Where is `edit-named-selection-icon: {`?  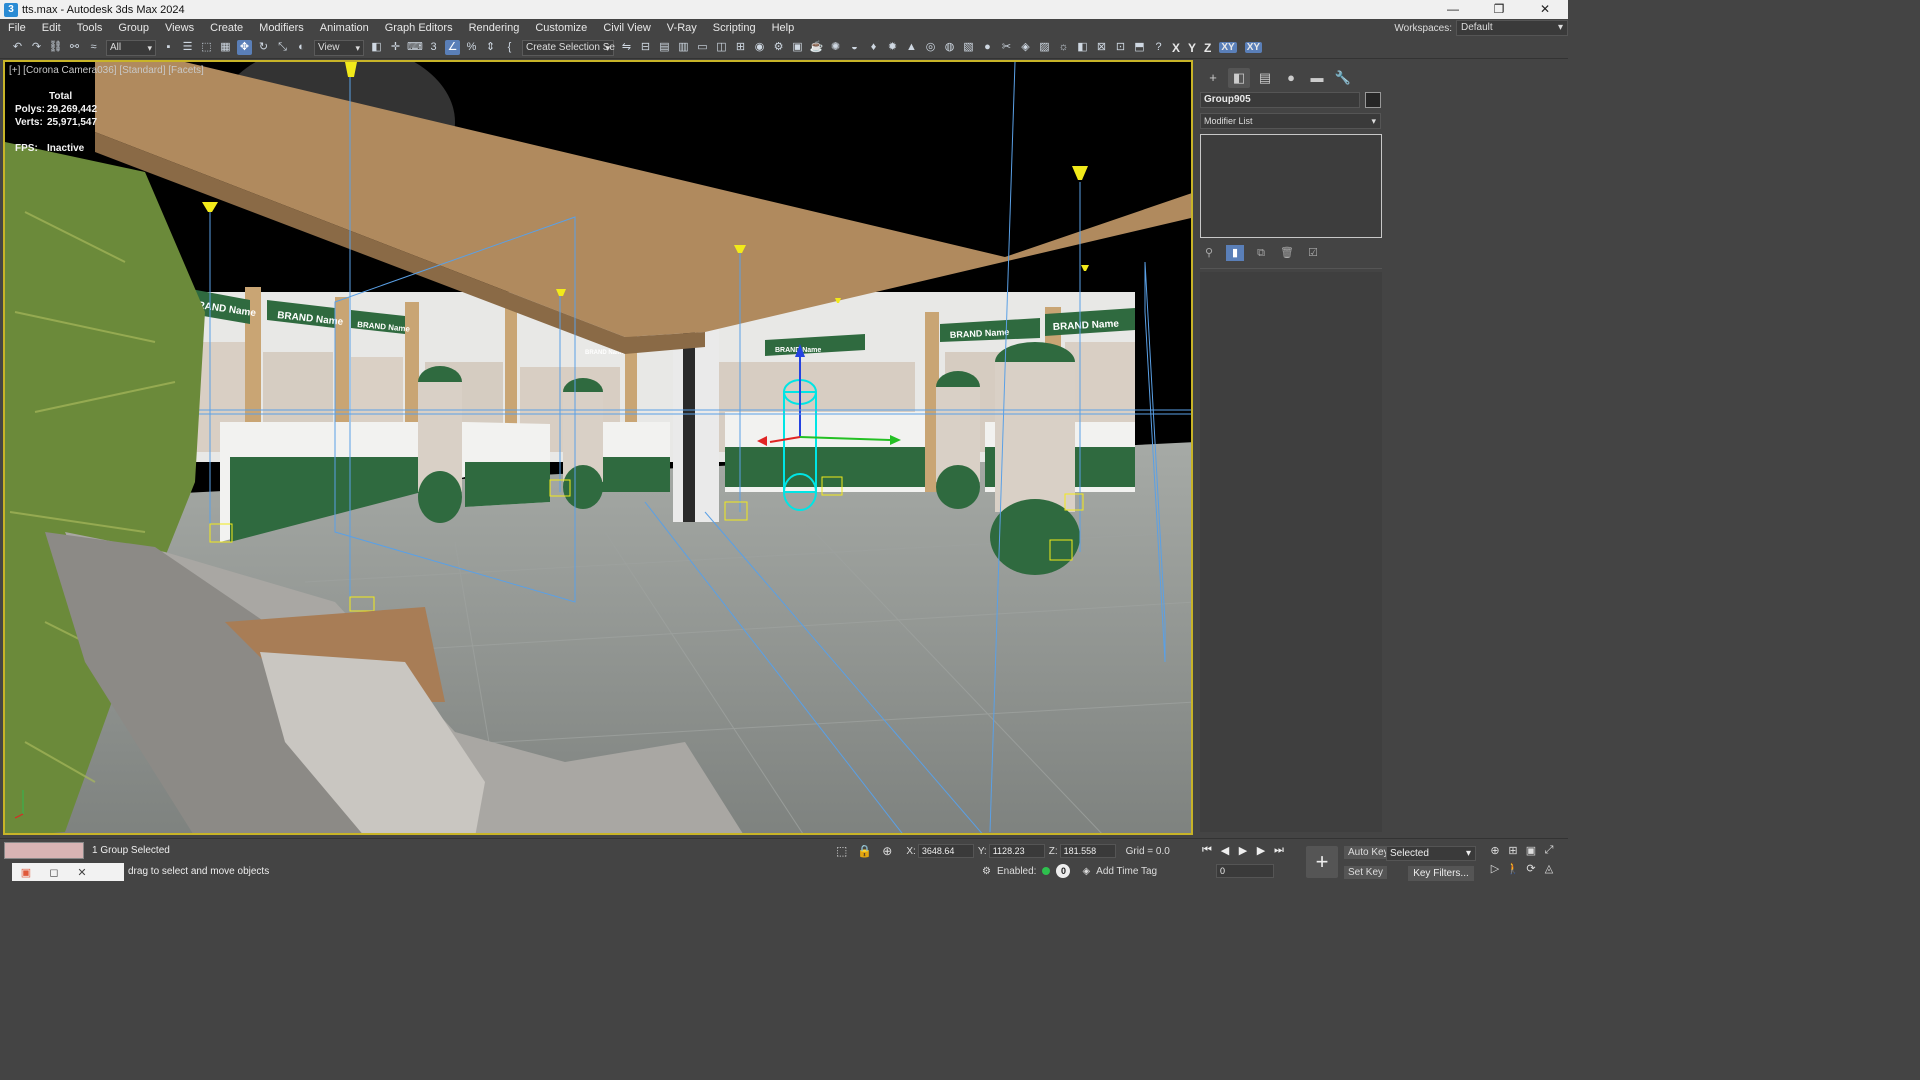 edit-named-selection-icon: { is located at coordinates (509, 47).